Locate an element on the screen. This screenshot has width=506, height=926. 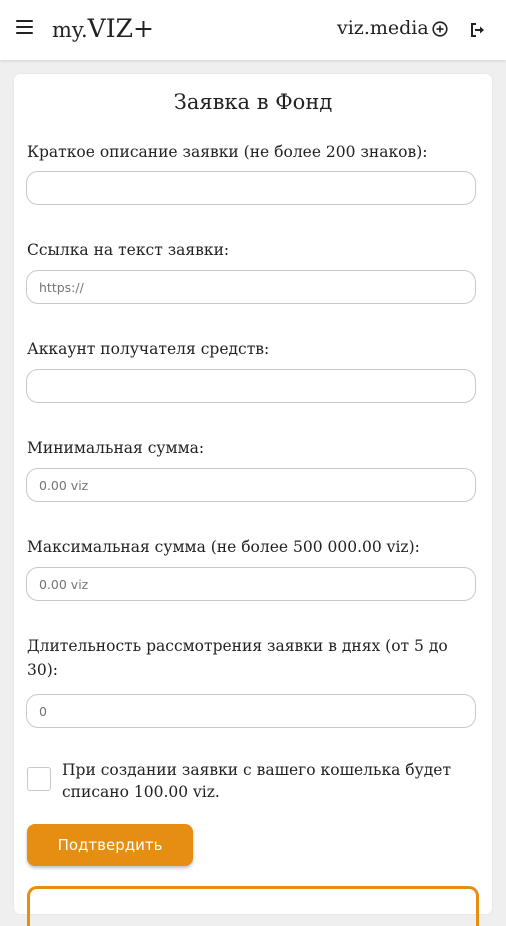
description-input is located at coordinates (251, 188).